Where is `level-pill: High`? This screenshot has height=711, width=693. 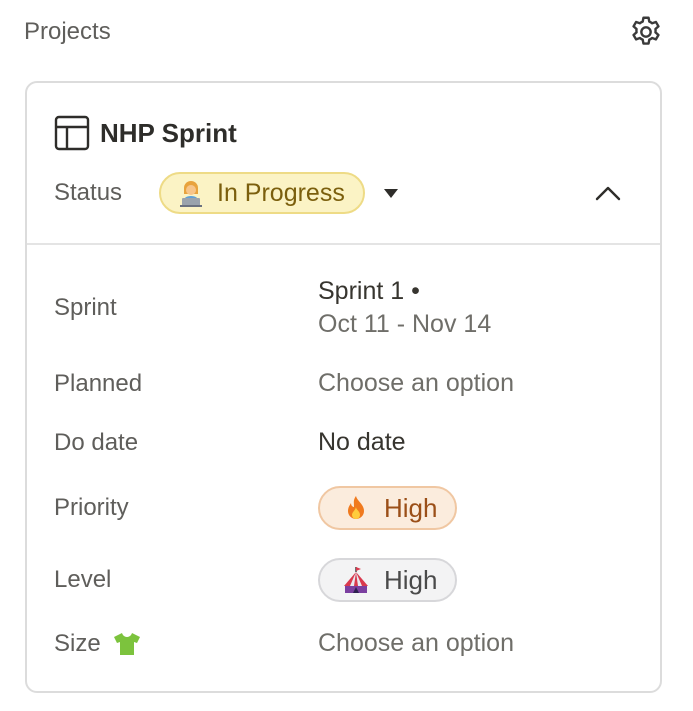
level-pill: High is located at coordinates (388, 580).